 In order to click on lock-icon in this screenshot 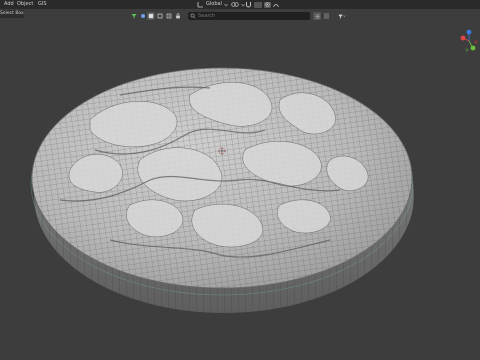, I will do `click(178, 16)`.